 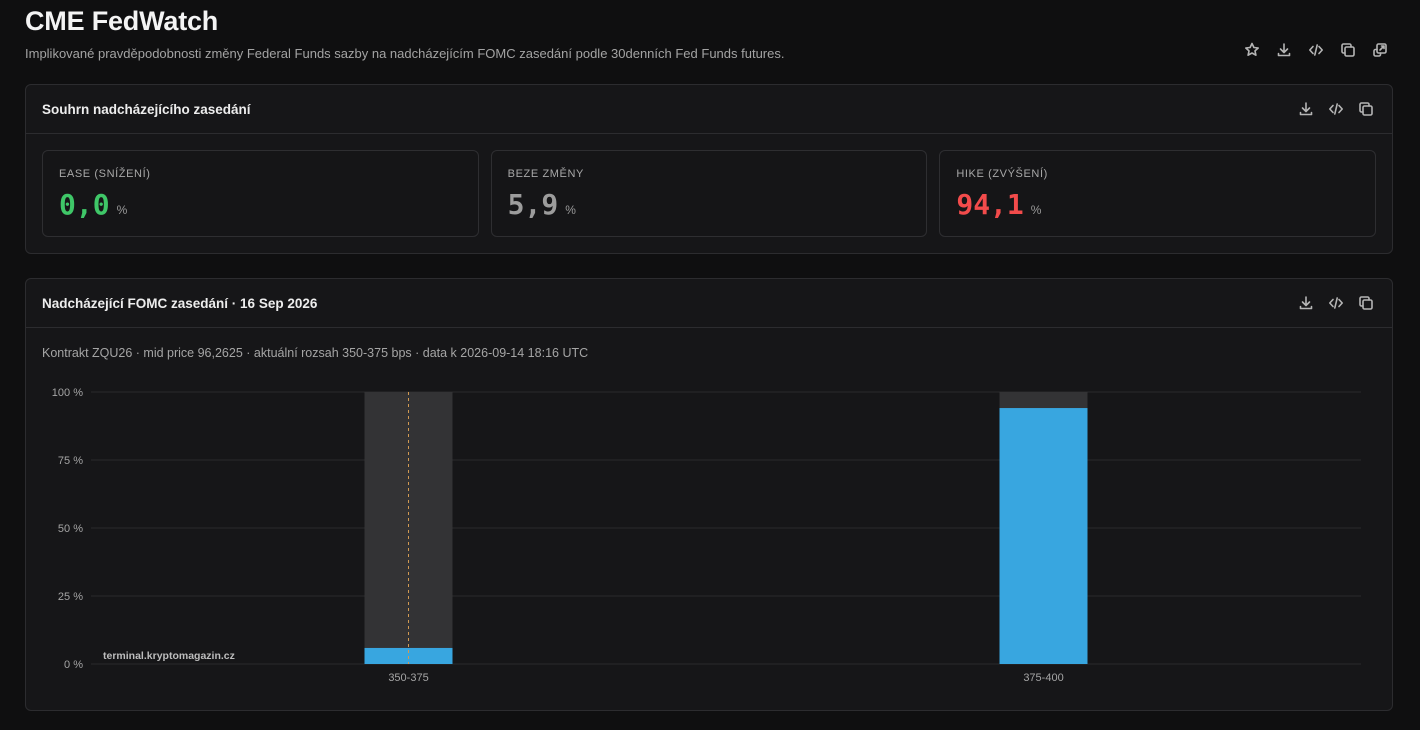 What do you see at coordinates (545, 174) in the screenshot?
I see `stat-label: BEZE ZMĚNY` at bounding box center [545, 174].